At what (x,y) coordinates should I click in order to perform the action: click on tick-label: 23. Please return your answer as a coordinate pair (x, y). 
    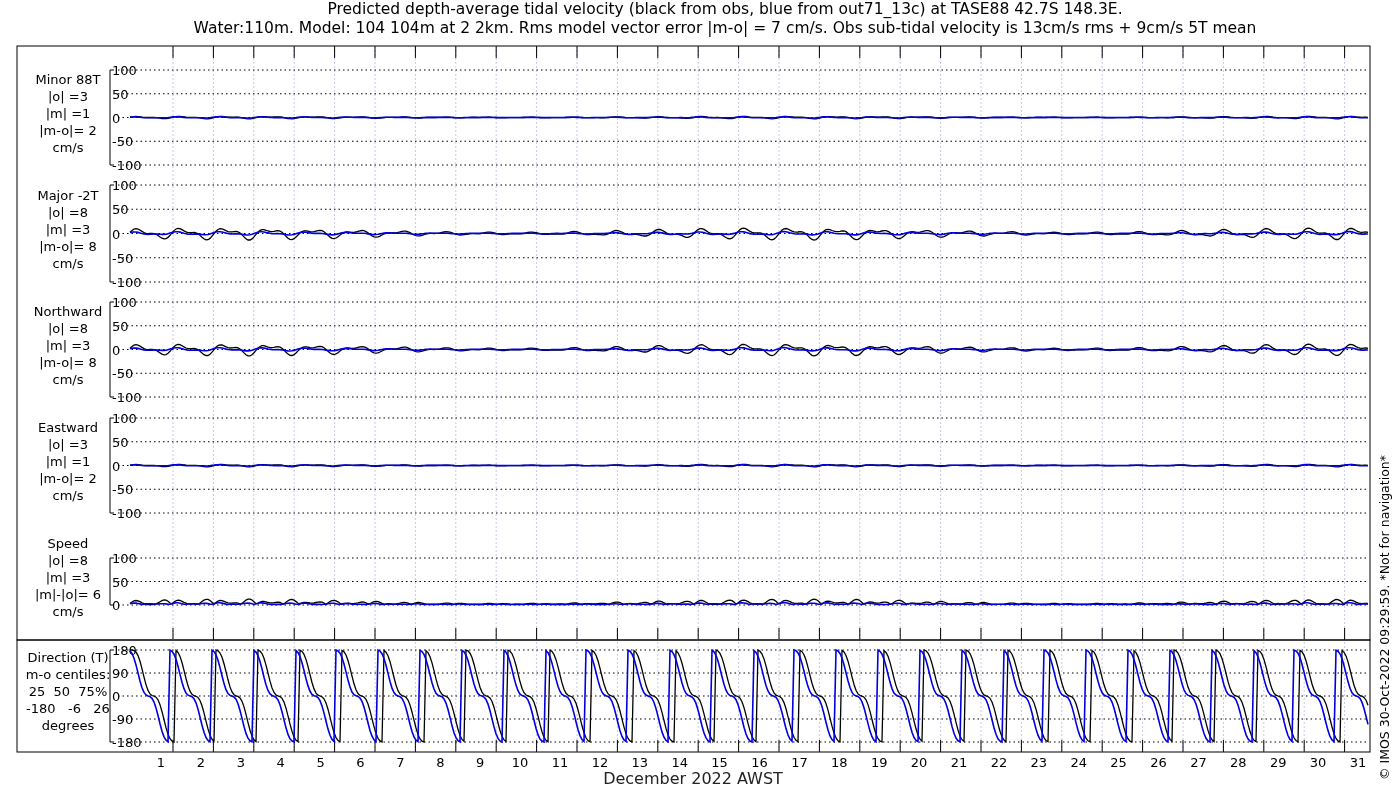
    Looking at the image, I should click on (1039, 762).